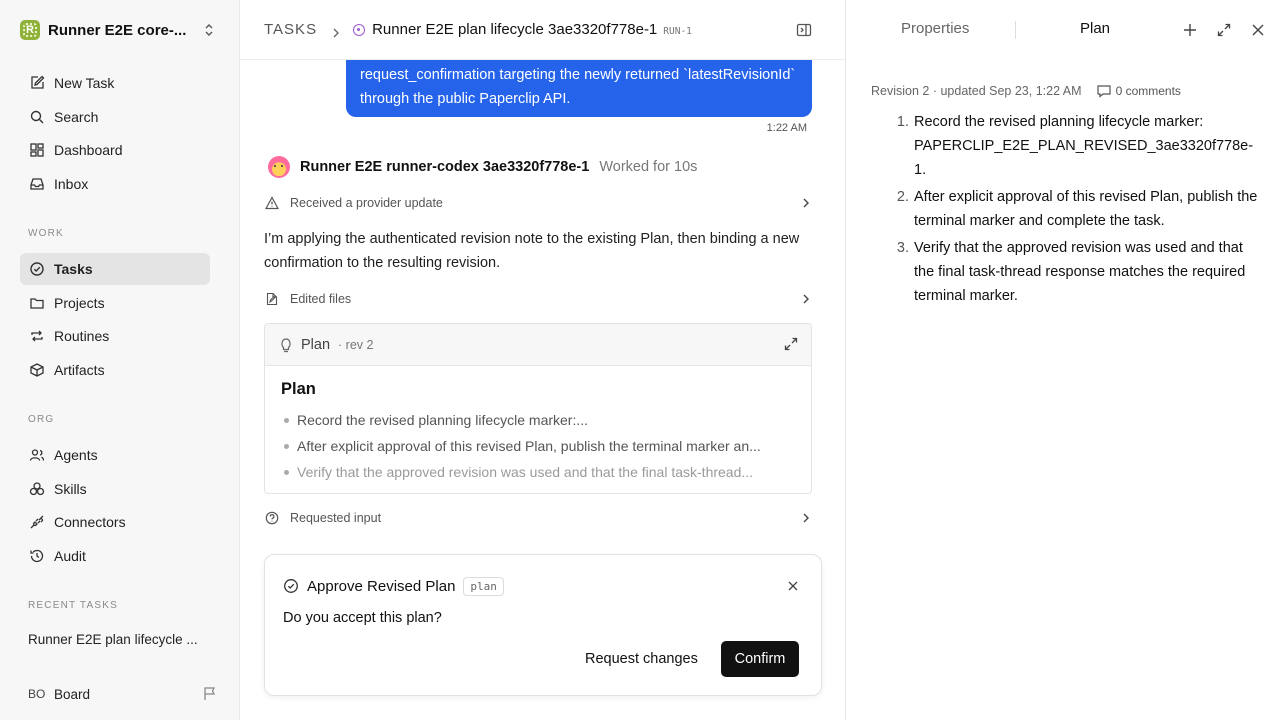 The width and height of the screenshot is (1280, 720). What do you see at coordinates (115, 455) in the screenshot?
I see `nav-agents: Agents` at bounding box center [115, 455].